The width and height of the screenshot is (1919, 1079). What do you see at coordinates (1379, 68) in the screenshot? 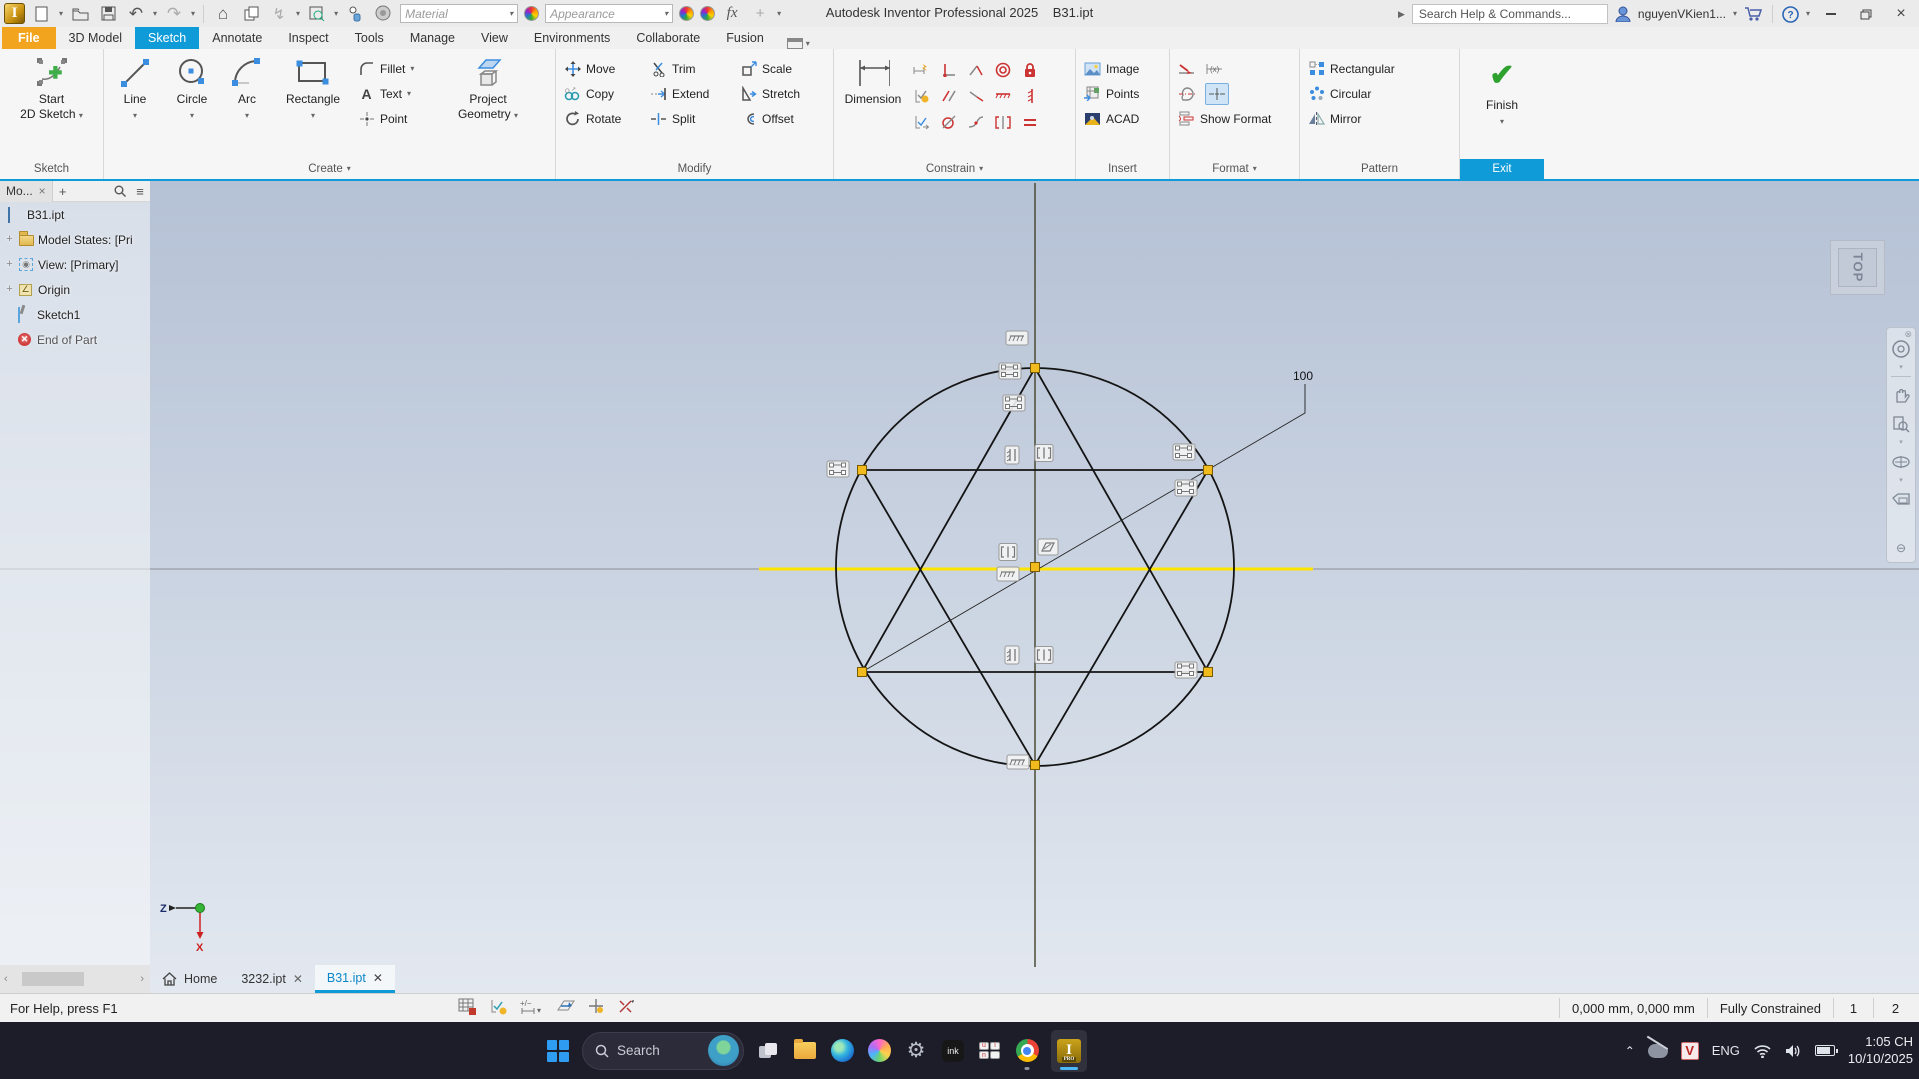
I see `rectangular-pattern-button: Rectangular` at bounding box center [1379, 68].